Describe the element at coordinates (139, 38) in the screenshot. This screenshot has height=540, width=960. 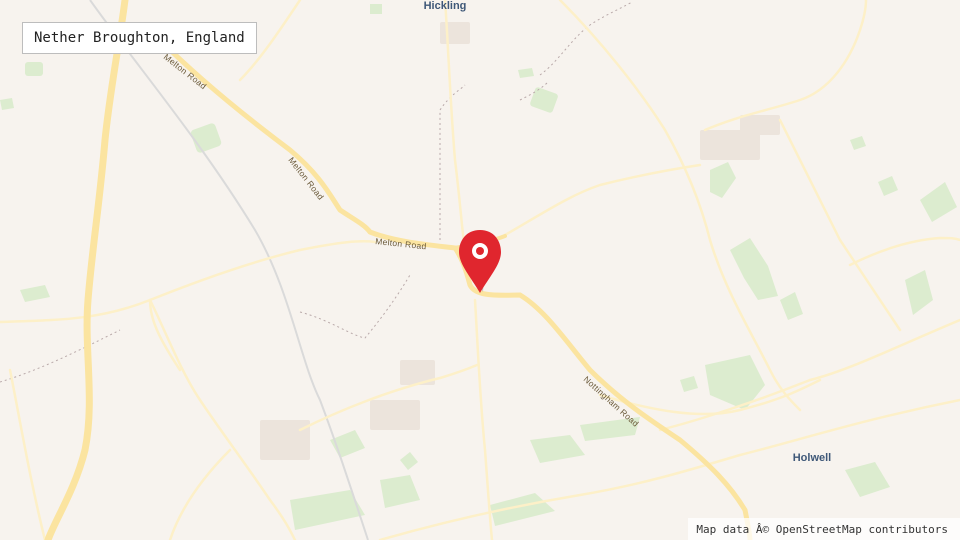
I see `location-title: Nether Broughton, England` at that location.